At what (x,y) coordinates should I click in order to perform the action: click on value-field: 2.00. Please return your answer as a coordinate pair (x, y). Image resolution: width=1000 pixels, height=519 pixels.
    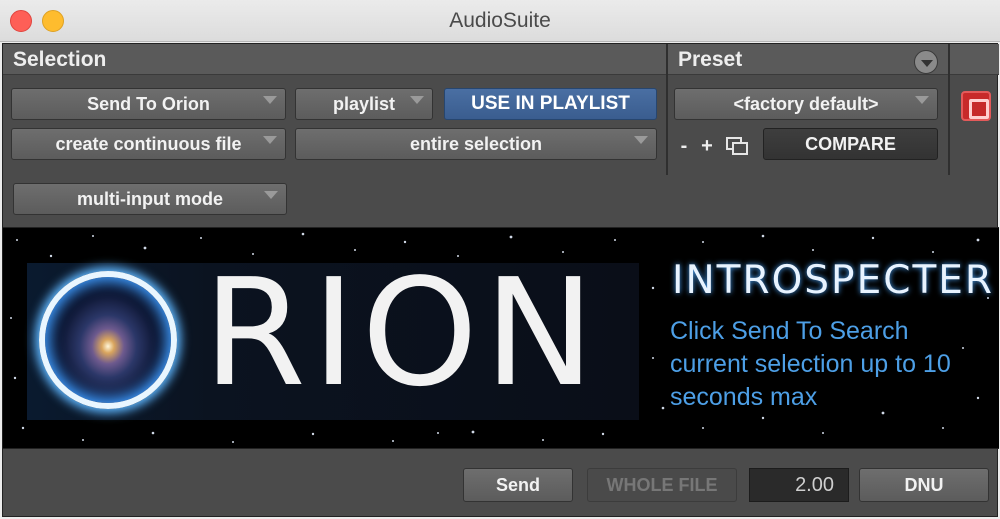
    Looking at the image, I should click on (799, 485).